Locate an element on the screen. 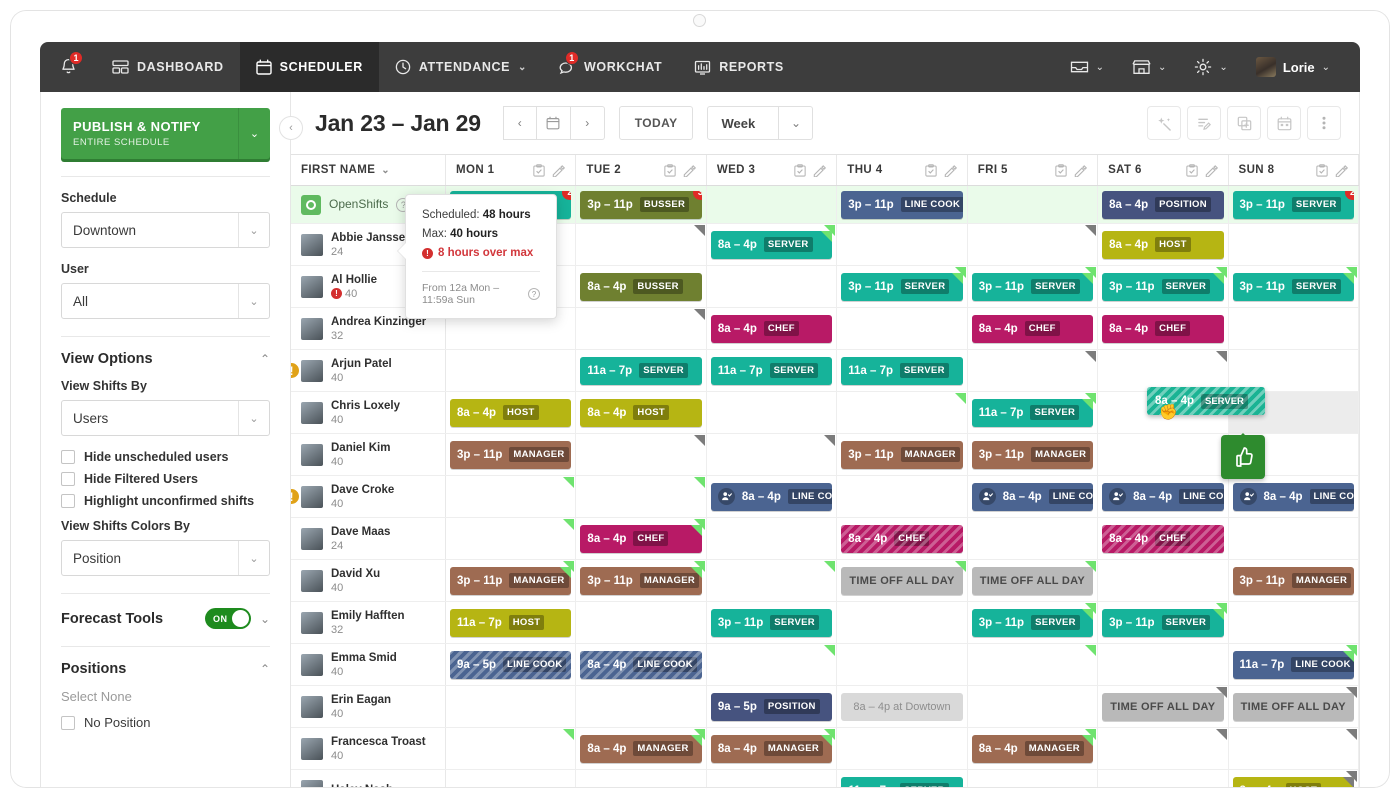  user-name-cell: Francesca Troast 40 is located at coordinates (368, 748).